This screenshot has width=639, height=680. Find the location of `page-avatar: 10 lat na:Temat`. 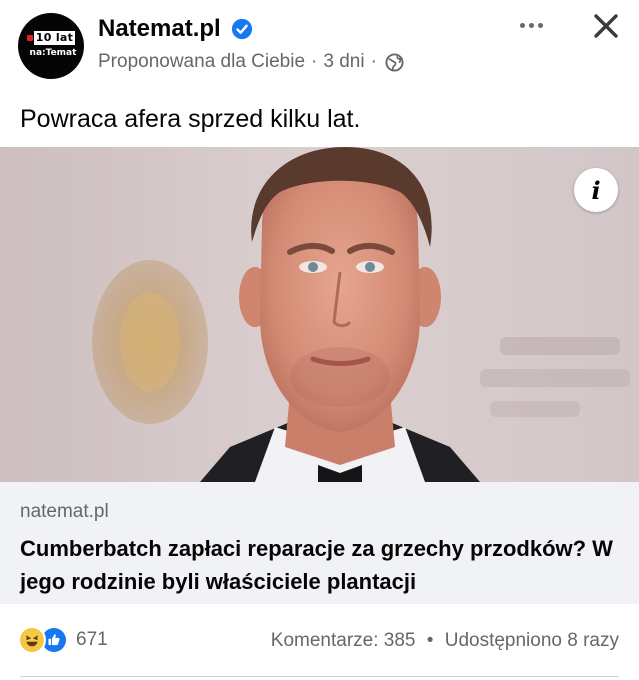

page-avatar: 10 lat na:Temat is located at coordinates (51, 46).